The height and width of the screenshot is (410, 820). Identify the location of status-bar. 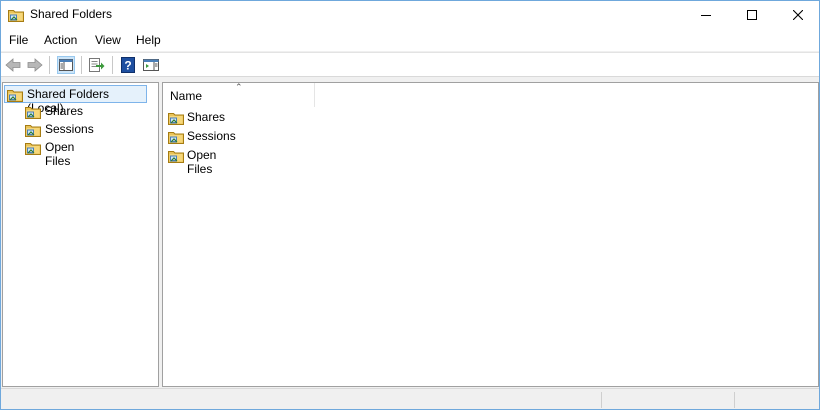
(410, 398).